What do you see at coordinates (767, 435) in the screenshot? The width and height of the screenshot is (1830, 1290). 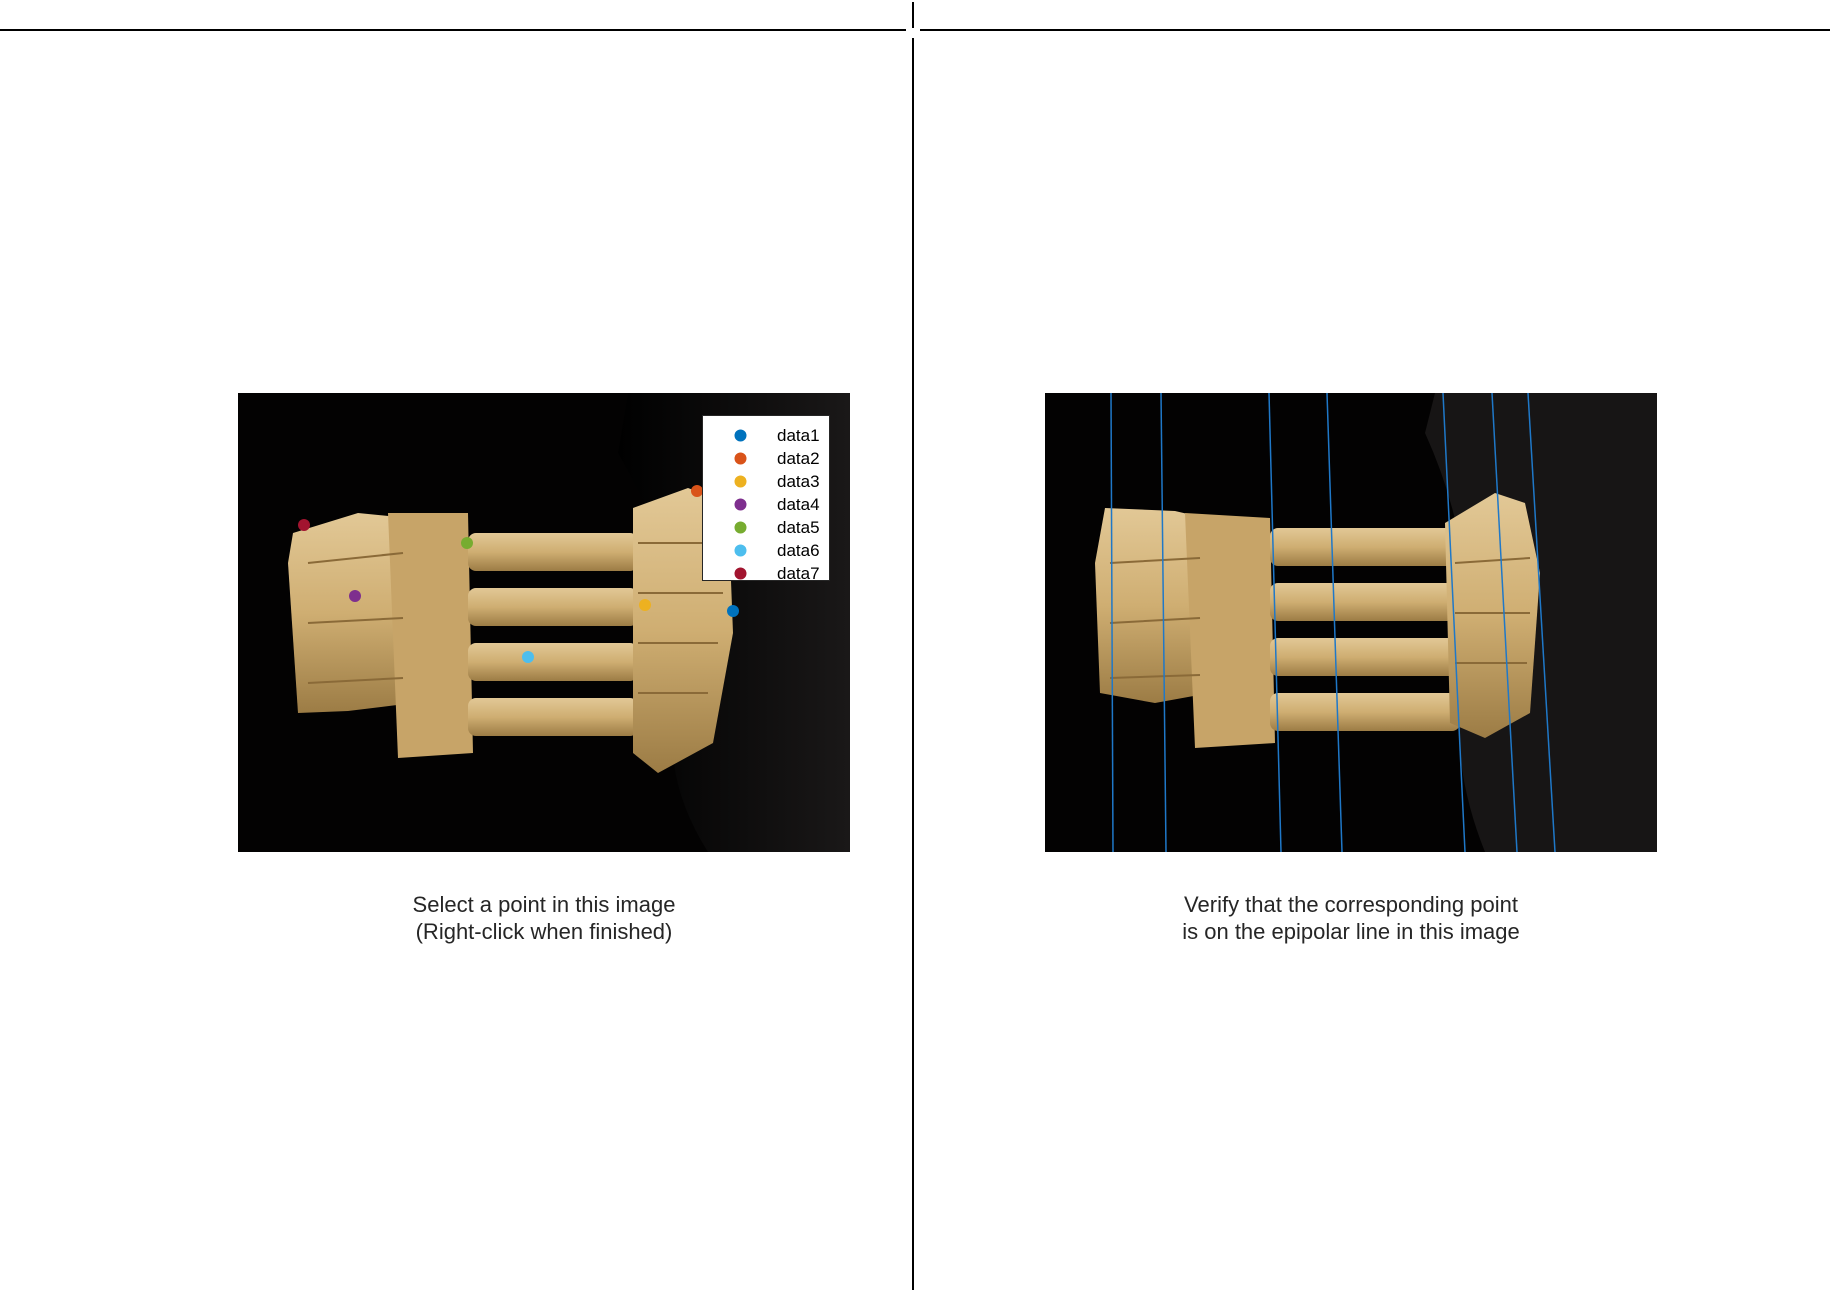 I see `legend-item: data1` at bounding box center [767, 435].